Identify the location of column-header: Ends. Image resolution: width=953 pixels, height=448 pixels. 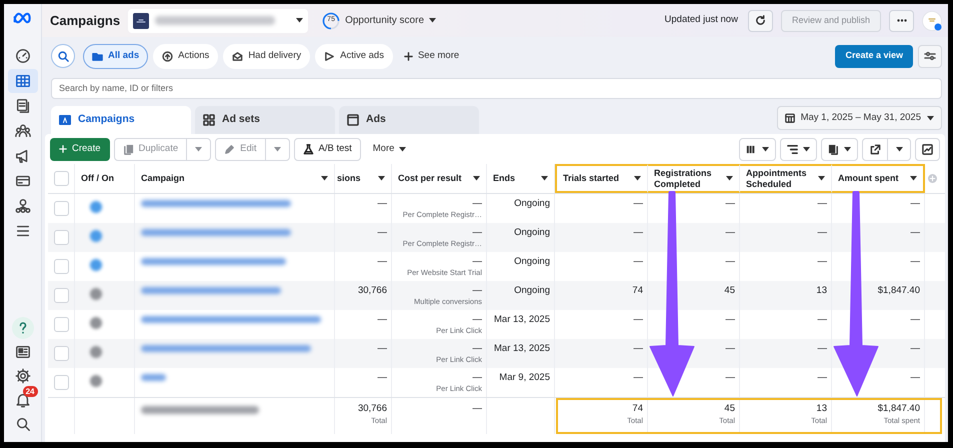
(521, 178).